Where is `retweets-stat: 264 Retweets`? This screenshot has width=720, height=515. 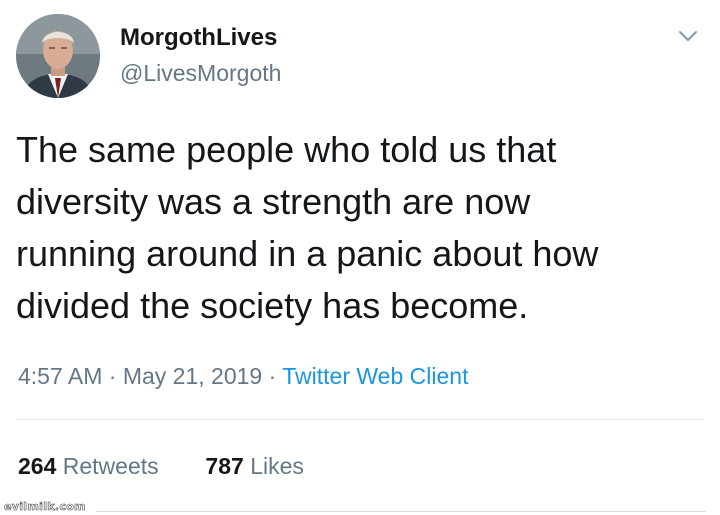
retweets-stat: 264 Retweets is located at coordinates (91, 466).